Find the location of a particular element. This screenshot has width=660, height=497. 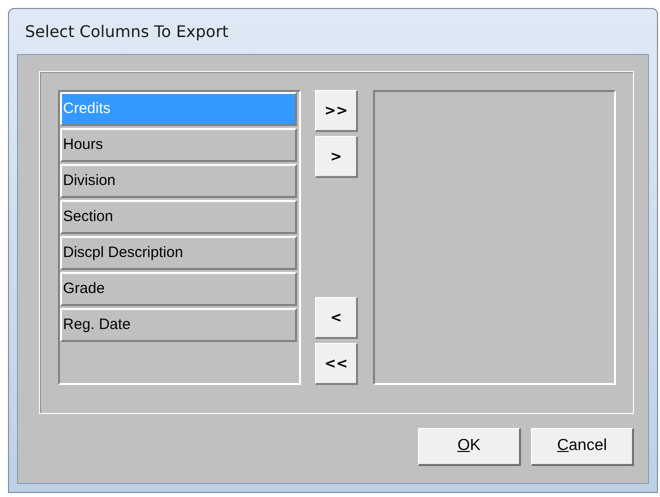

column-item: Division is located at coordinates (179, 181).